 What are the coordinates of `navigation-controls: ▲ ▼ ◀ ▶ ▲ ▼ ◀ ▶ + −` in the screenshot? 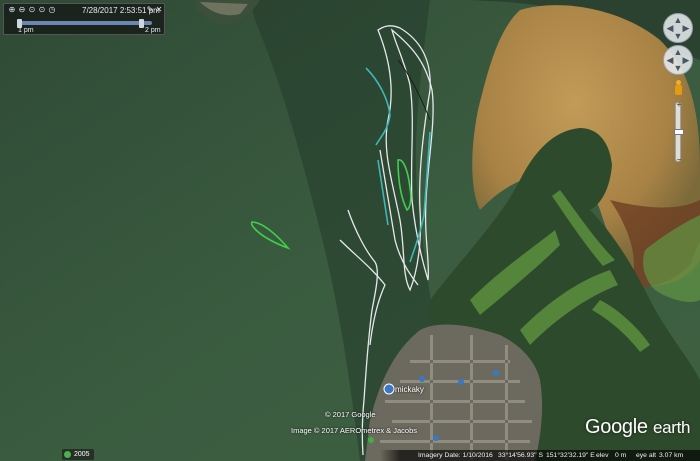 It's located at (680, 90).